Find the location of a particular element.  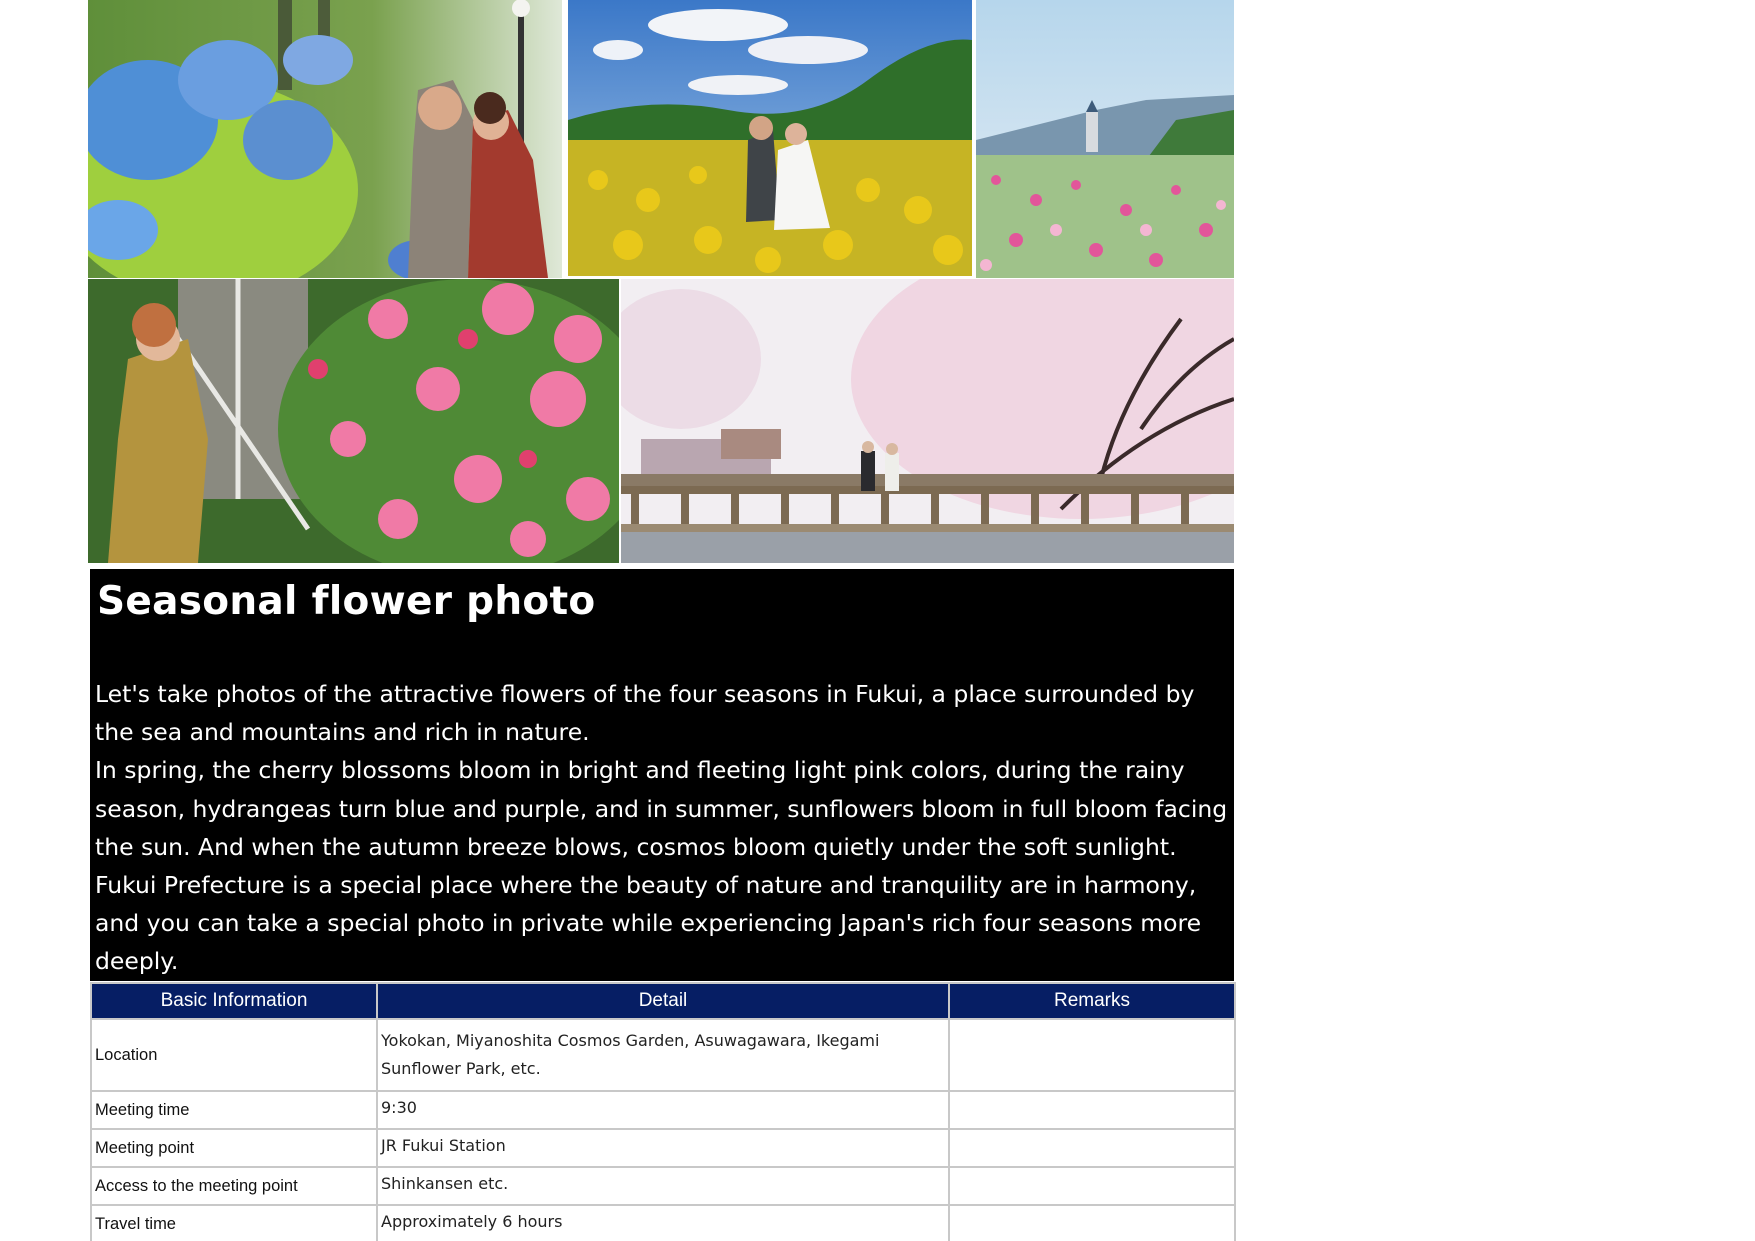

row-detail: 9:30 is located at coordinates (663, 1110).